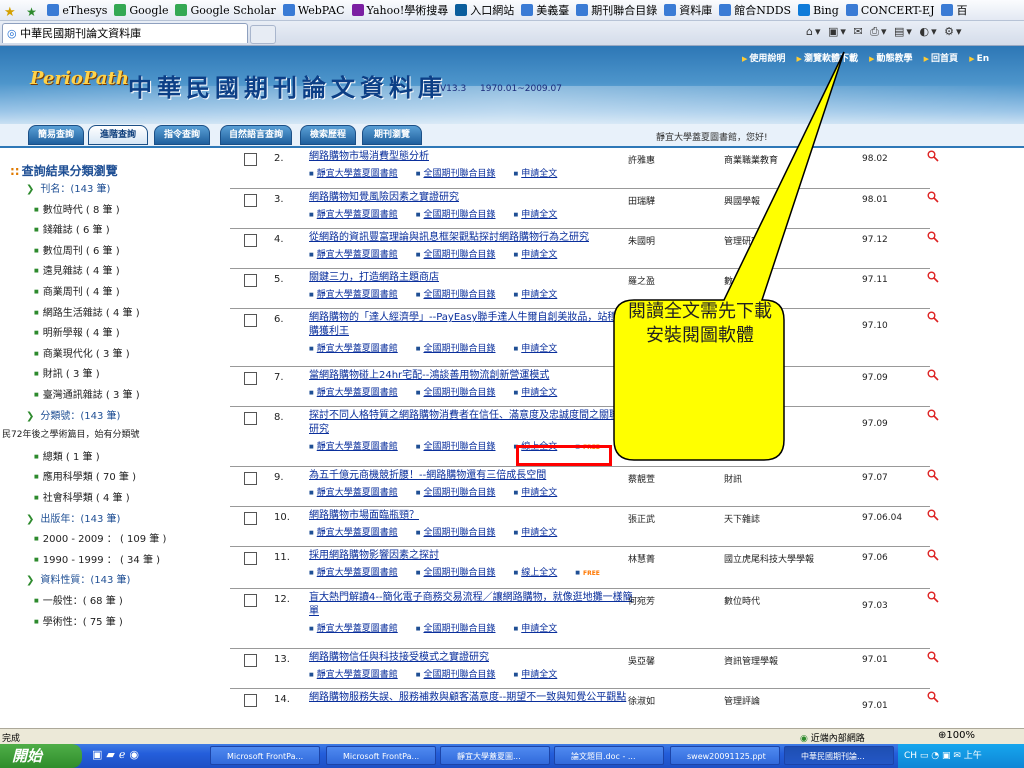 The width and height of the screenshot is (1024, 768). What do you see at coordinates (979, 59) in the screenshot?
I see `top-link-english: En` at bounding box center [979, 59].